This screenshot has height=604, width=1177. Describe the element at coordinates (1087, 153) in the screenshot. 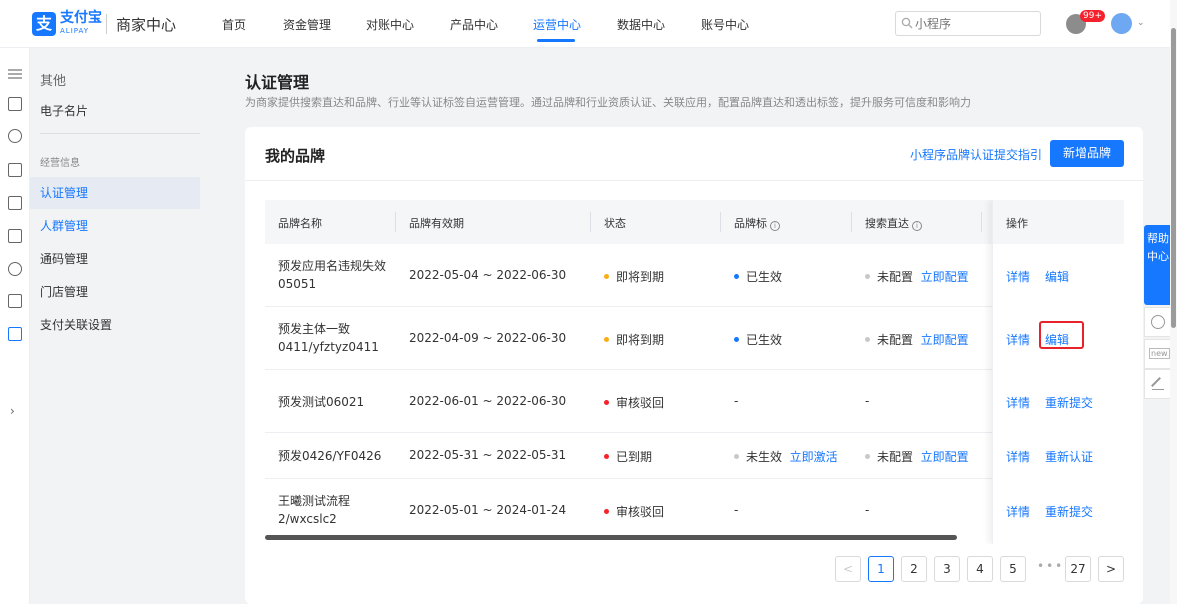

I see `add-brand-button: 新增品牌` at that location.